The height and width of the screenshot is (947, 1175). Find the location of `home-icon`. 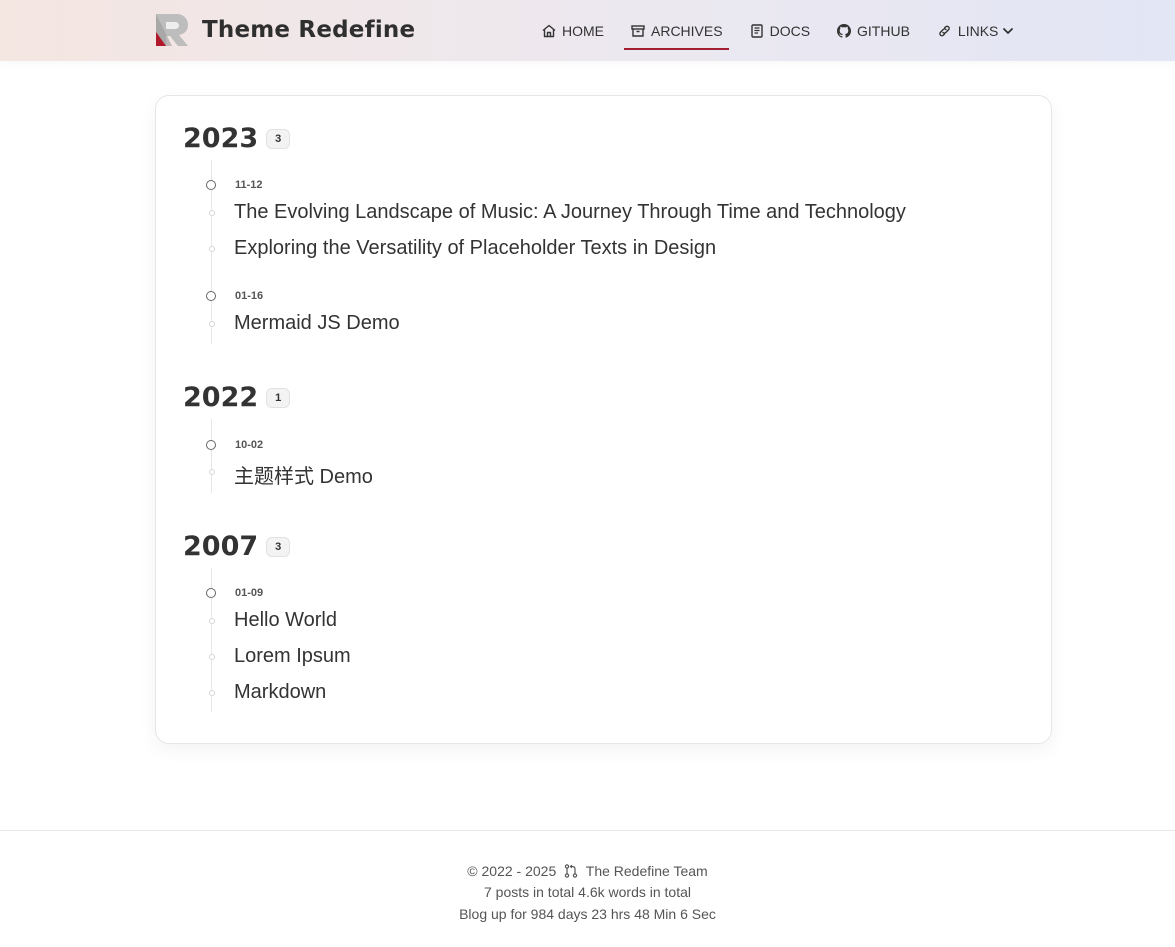

home-icon is located at coordinates (549, 30).